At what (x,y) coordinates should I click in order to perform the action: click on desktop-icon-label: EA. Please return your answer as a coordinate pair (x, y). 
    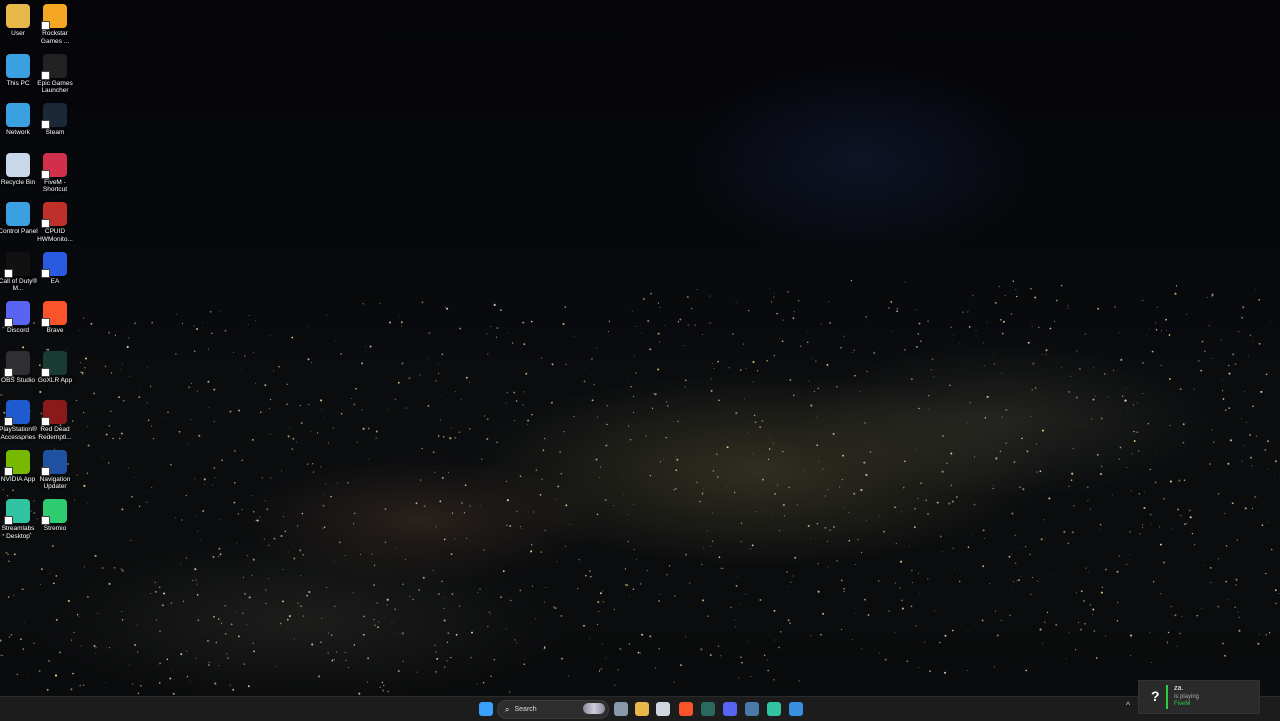
    Looking at the image, I should click on (55, 281).